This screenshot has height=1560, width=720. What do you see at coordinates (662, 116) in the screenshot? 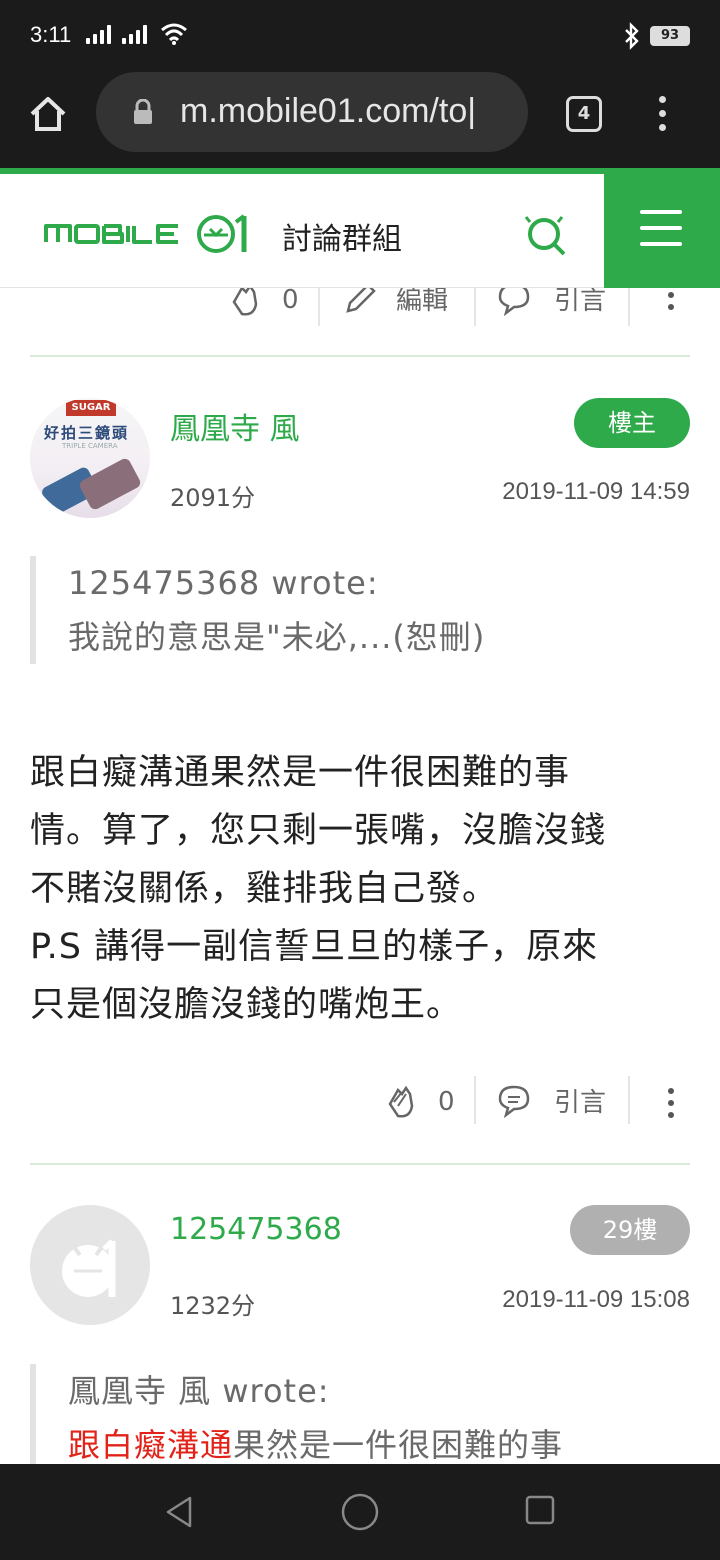
I see `browser-menu-icon` at bounding box center [662, 116].